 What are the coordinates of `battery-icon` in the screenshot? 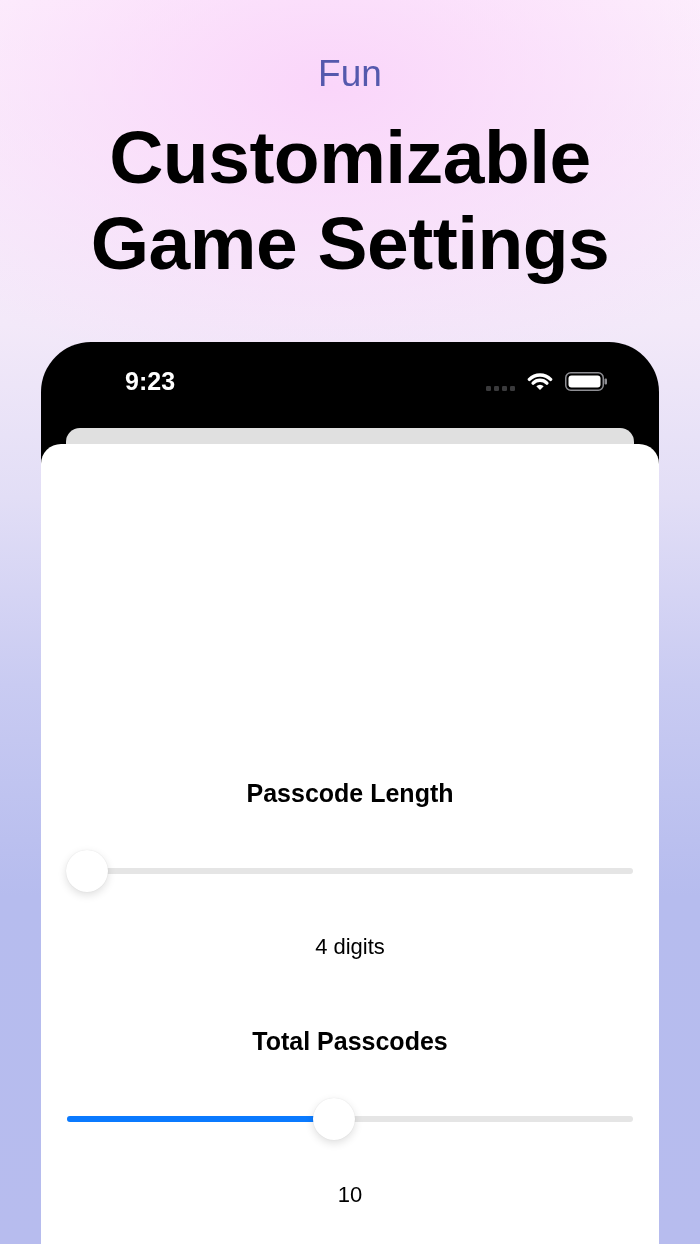 It's located at (586, 381).